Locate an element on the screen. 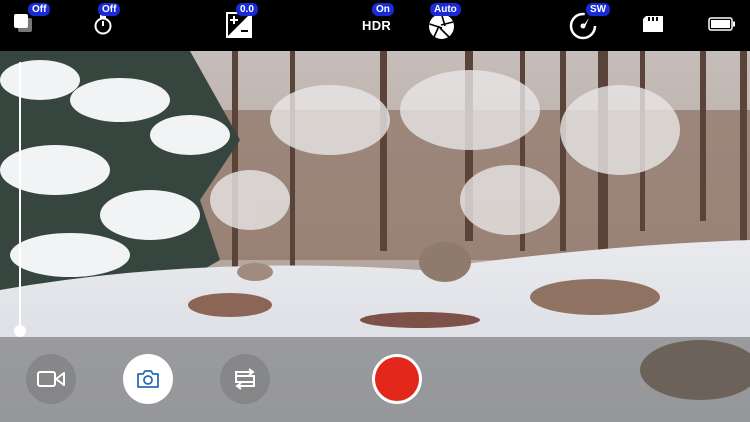 The image size is (750, 422). record-button is located at coordinates (397, 379).